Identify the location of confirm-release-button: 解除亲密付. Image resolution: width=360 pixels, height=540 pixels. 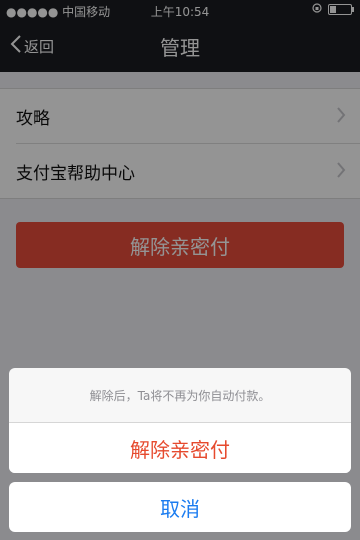
(180, 448).